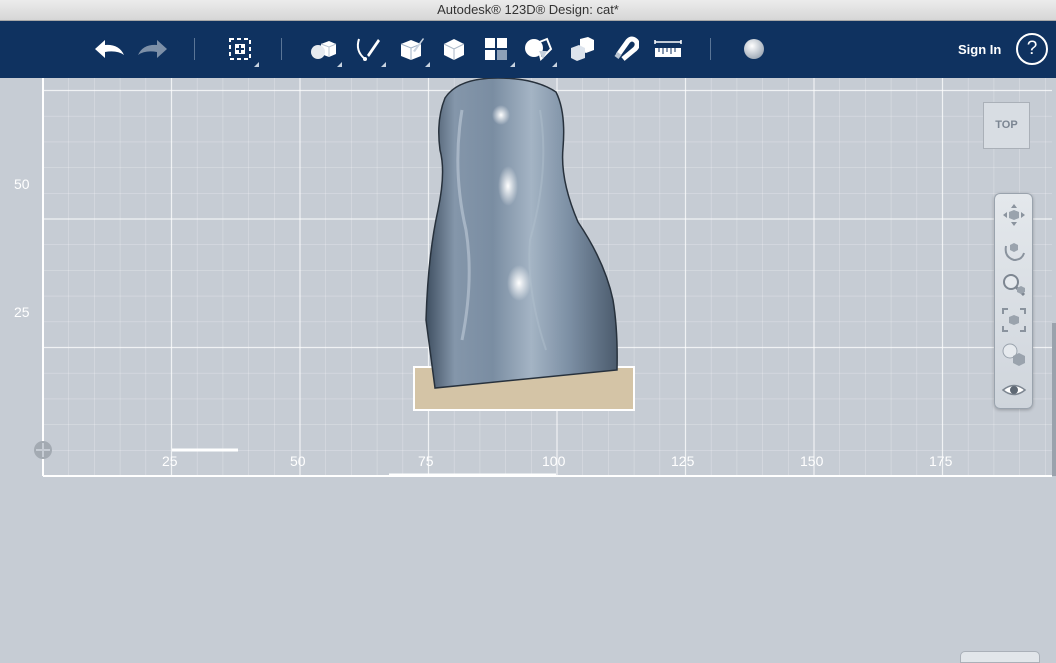 This screenshot has width=1056, height=663. I want to click on fit-button, so click(1014, 320).